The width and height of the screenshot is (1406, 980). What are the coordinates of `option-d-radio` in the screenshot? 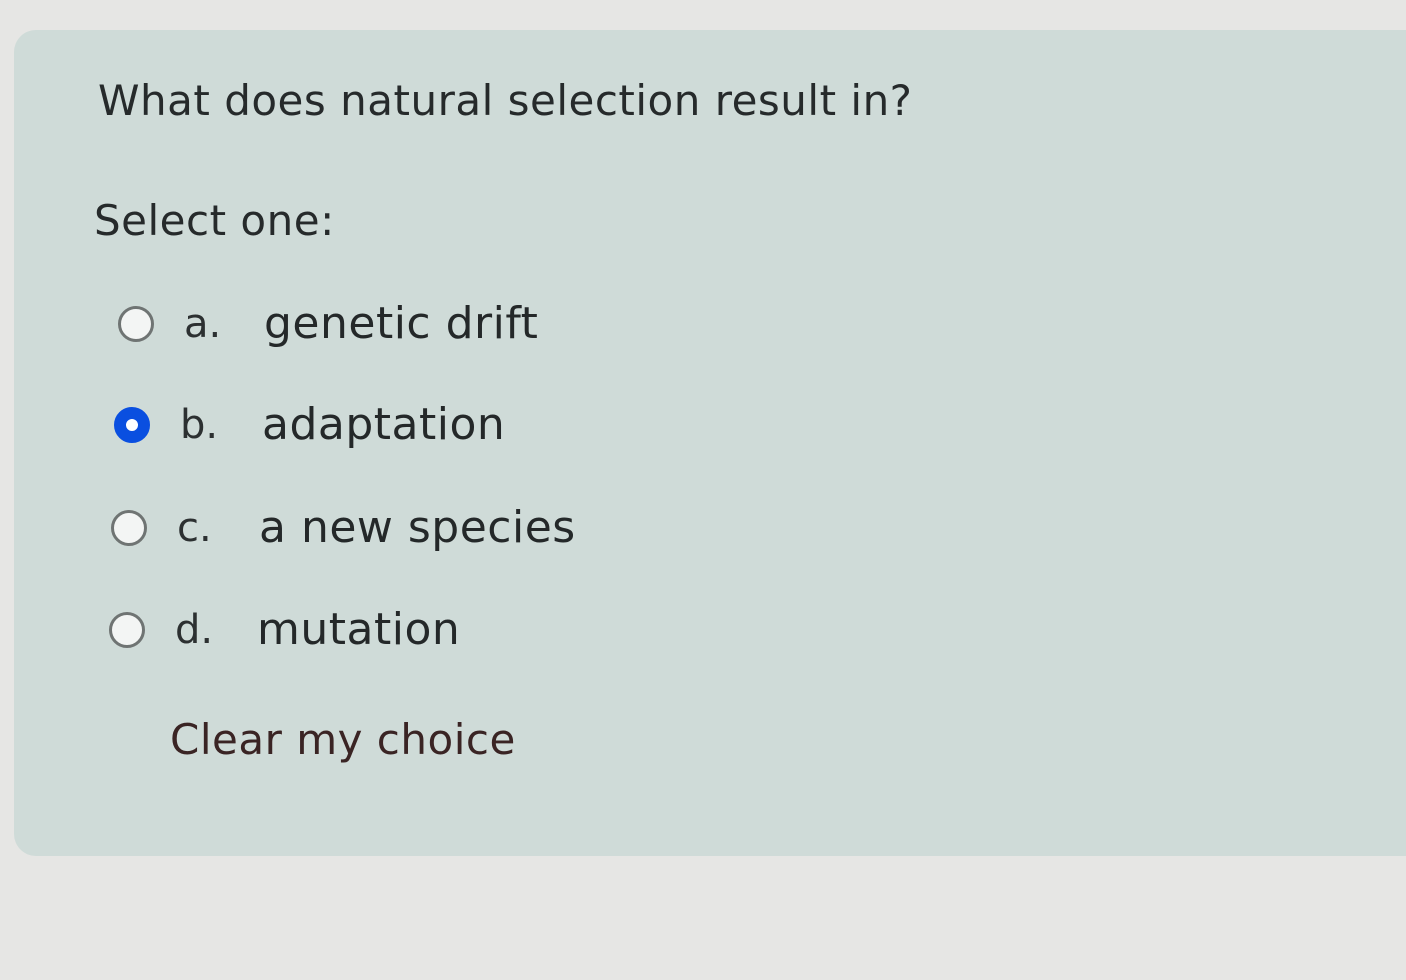 It's located at (127, 630).